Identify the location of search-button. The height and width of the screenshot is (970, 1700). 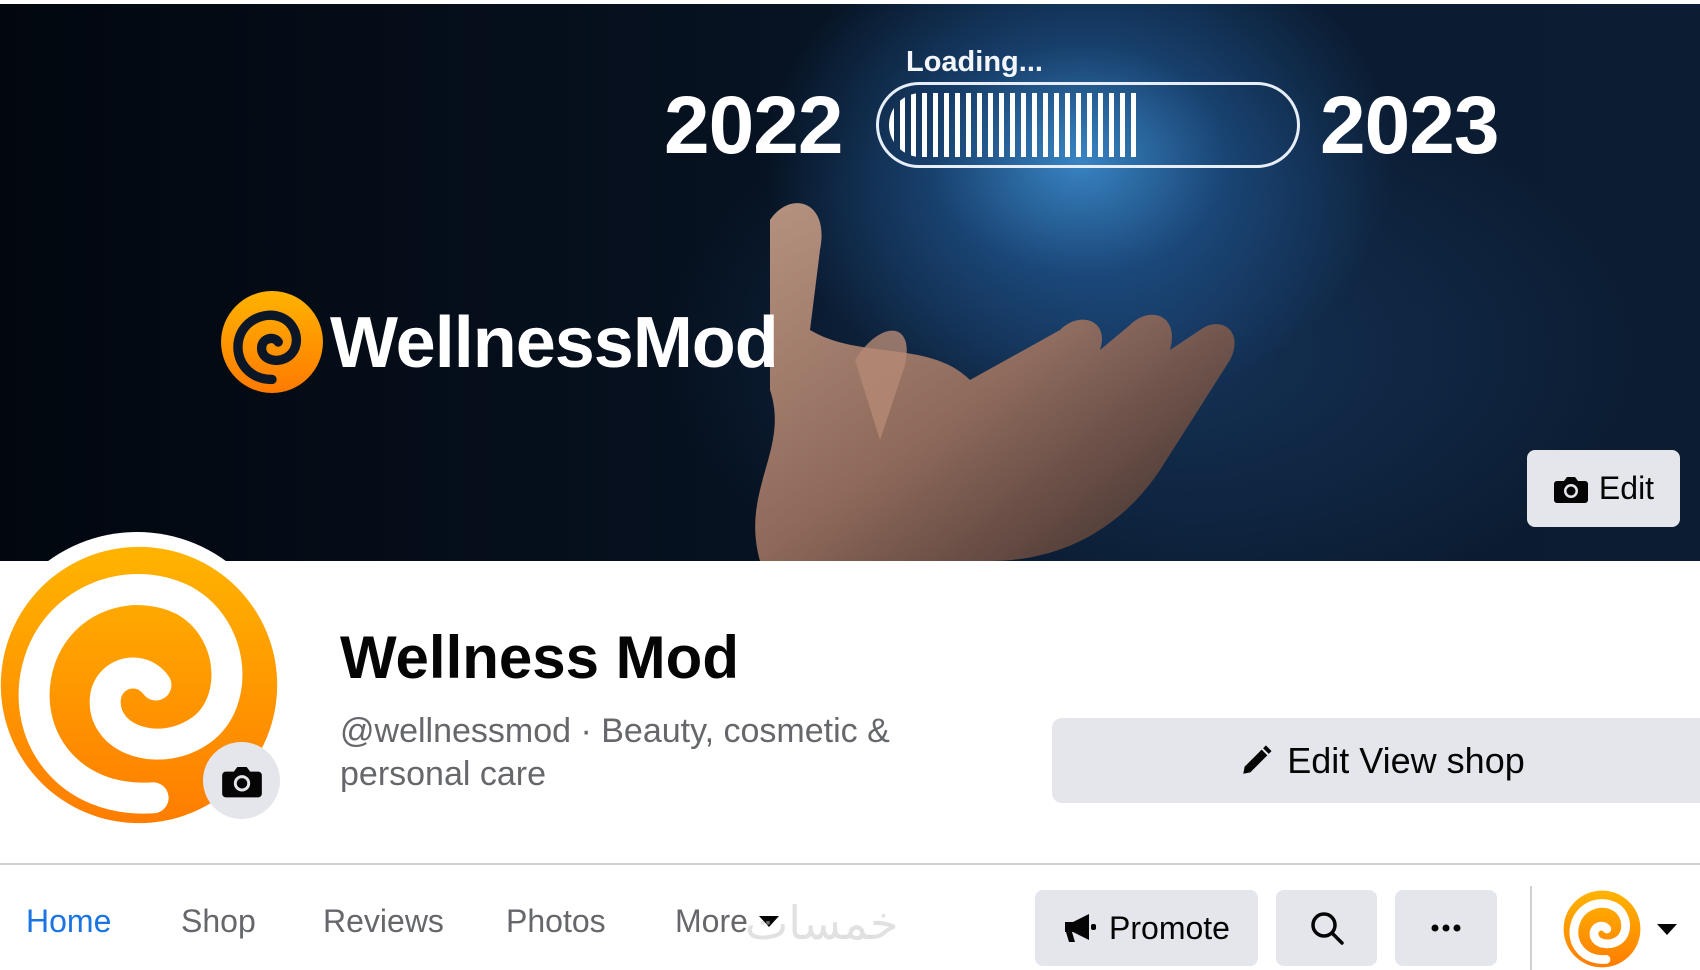
(1326, 928).